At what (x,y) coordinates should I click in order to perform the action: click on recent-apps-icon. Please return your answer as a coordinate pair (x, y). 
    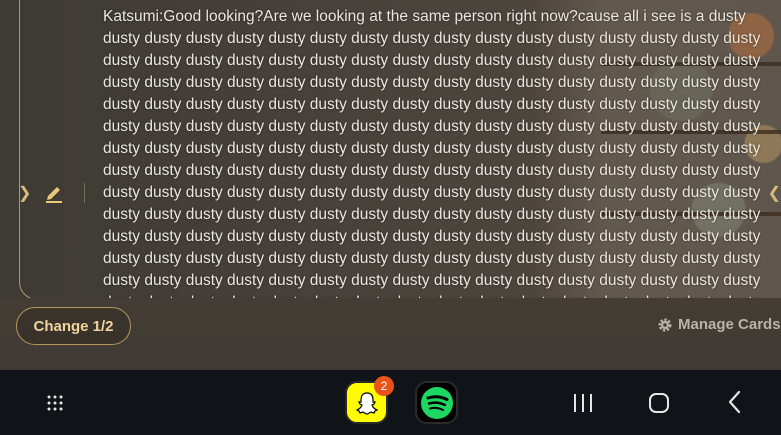
    Looking at the image, I should click on (583, 403).